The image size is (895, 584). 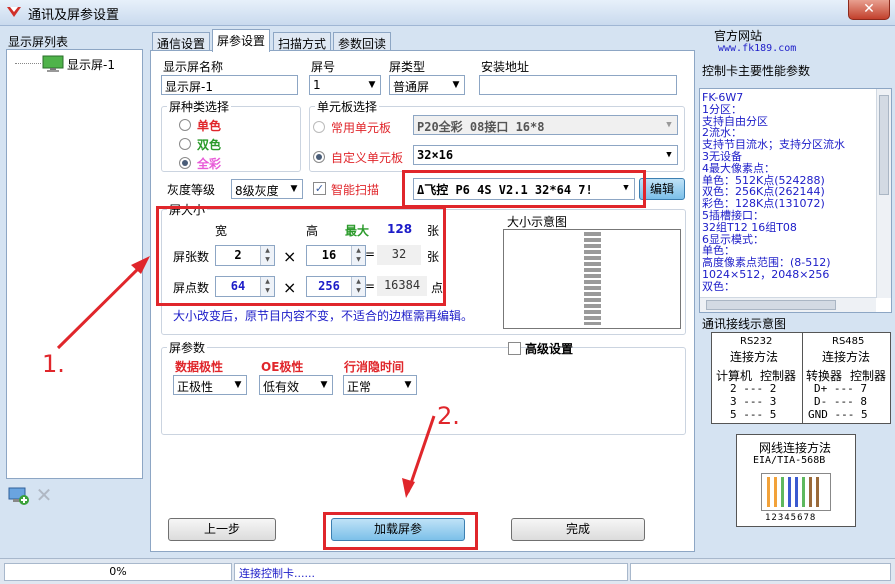 I want to click on screen-list-item-label: 显示屏-1, so click(x=91, y=65).